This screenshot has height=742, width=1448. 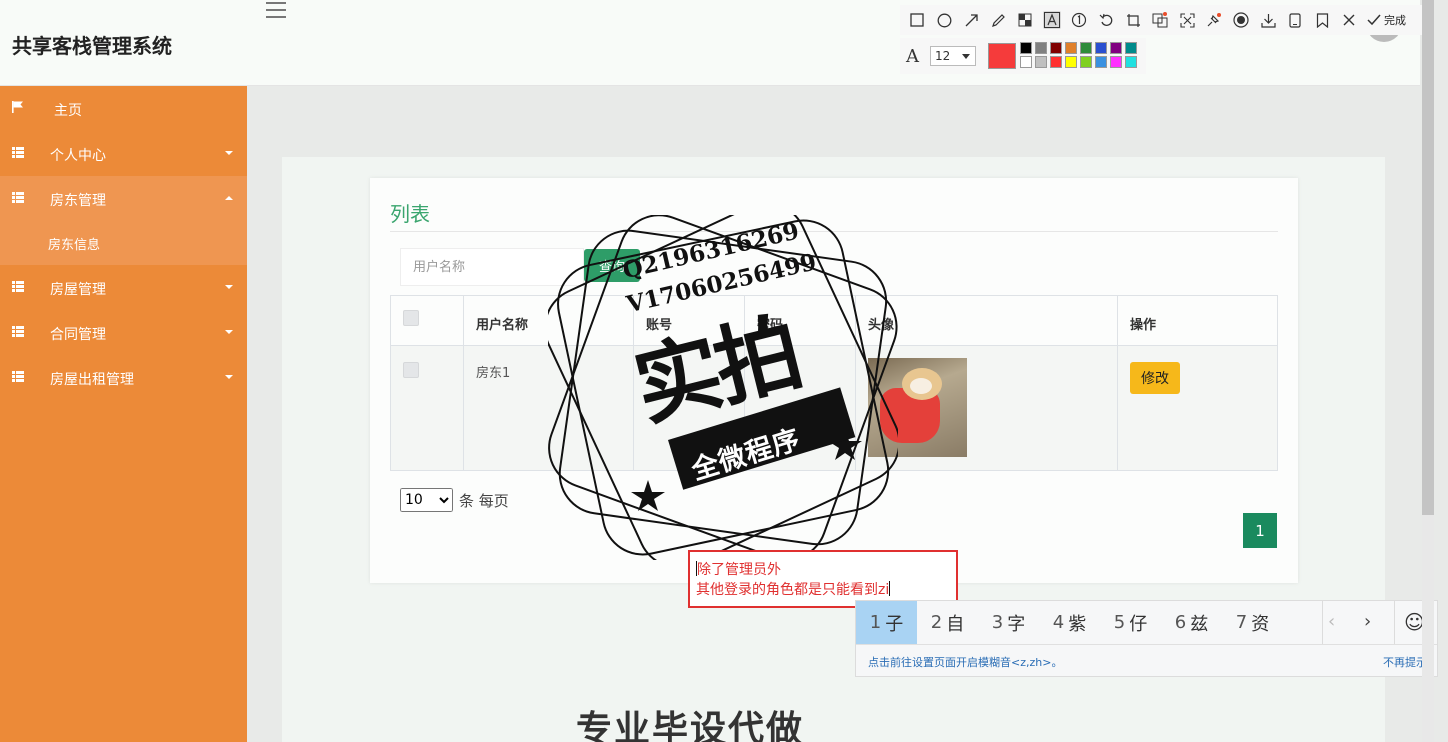 I want to click on sidebar-item-house-management: 房屋管理, so click(x=123, y=287).